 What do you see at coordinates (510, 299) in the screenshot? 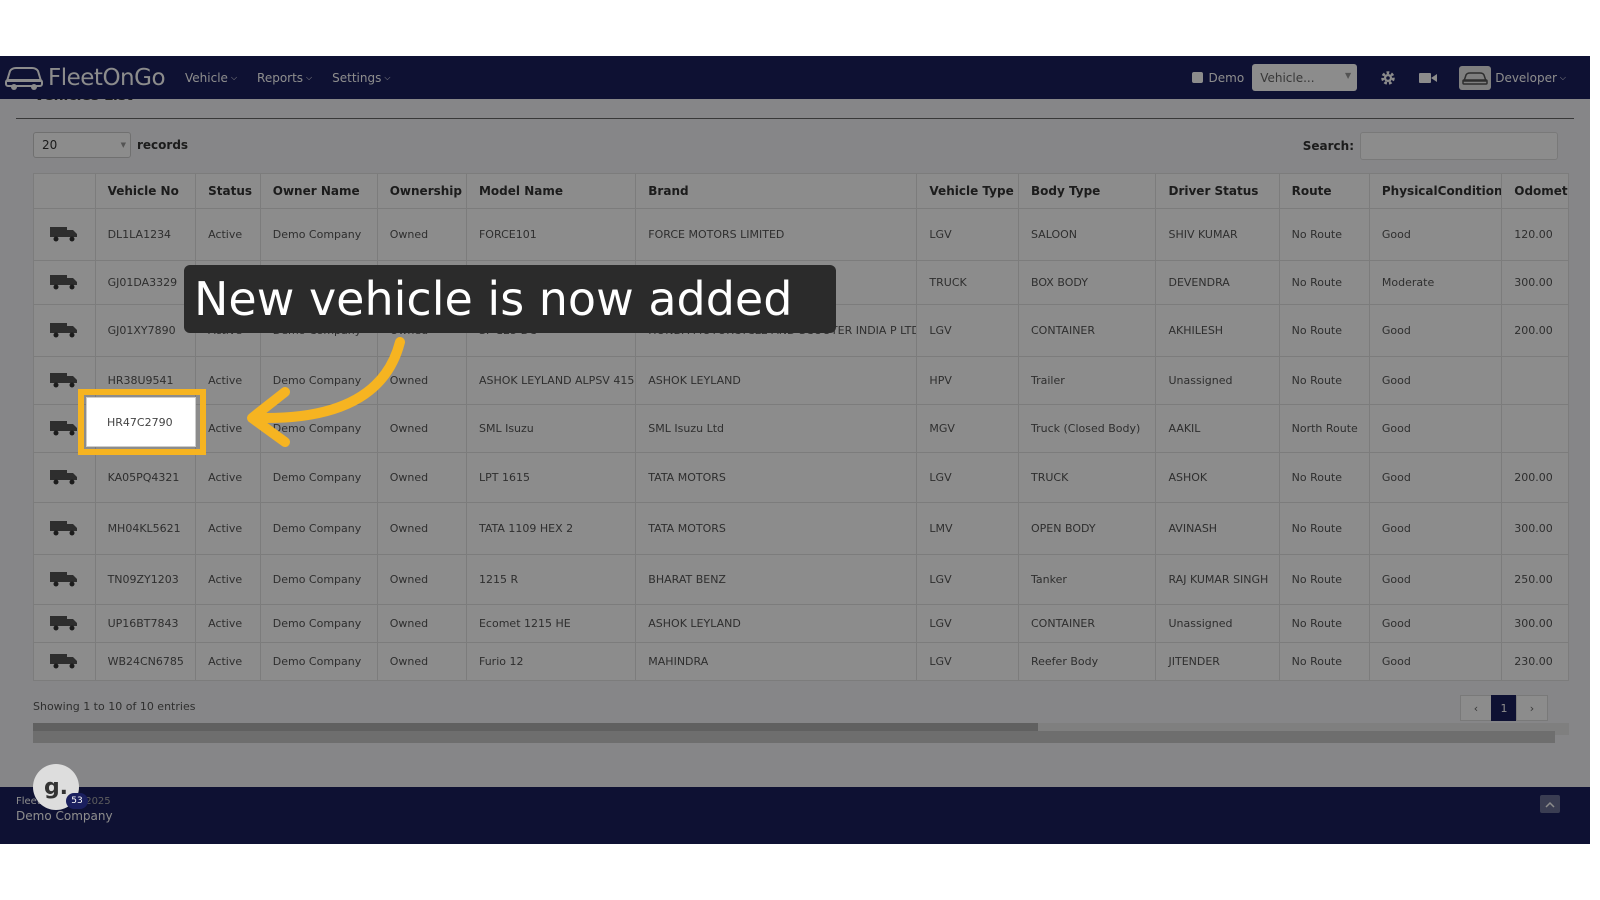
I see `tutorial-callout: New vehicle is now added` at bounding box center [510, 299].